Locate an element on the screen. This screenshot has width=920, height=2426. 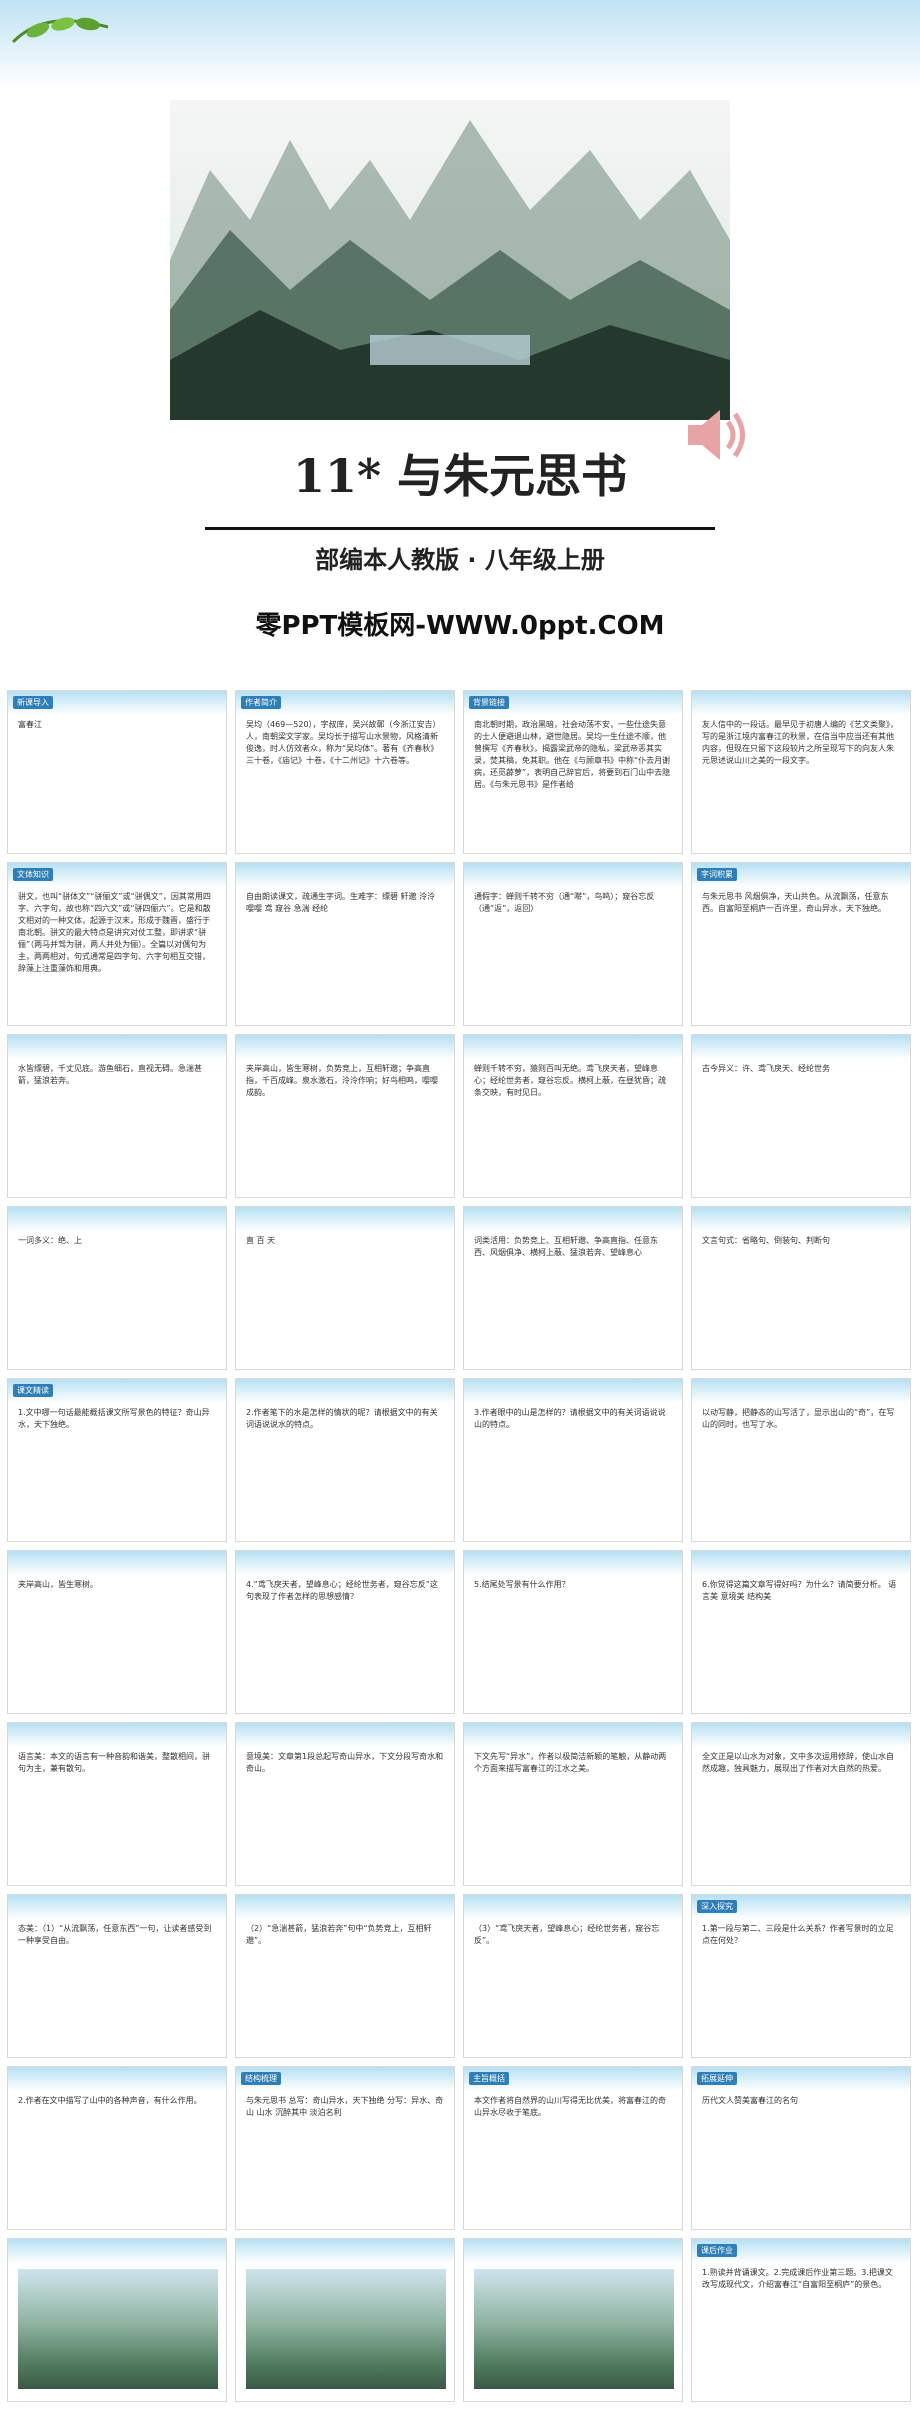
slide-thumbnail: 态美：（1）“从流飘荡，任意东西”一句，让读者感受到一种享受自由。 is located at coordinates (117, 1976).